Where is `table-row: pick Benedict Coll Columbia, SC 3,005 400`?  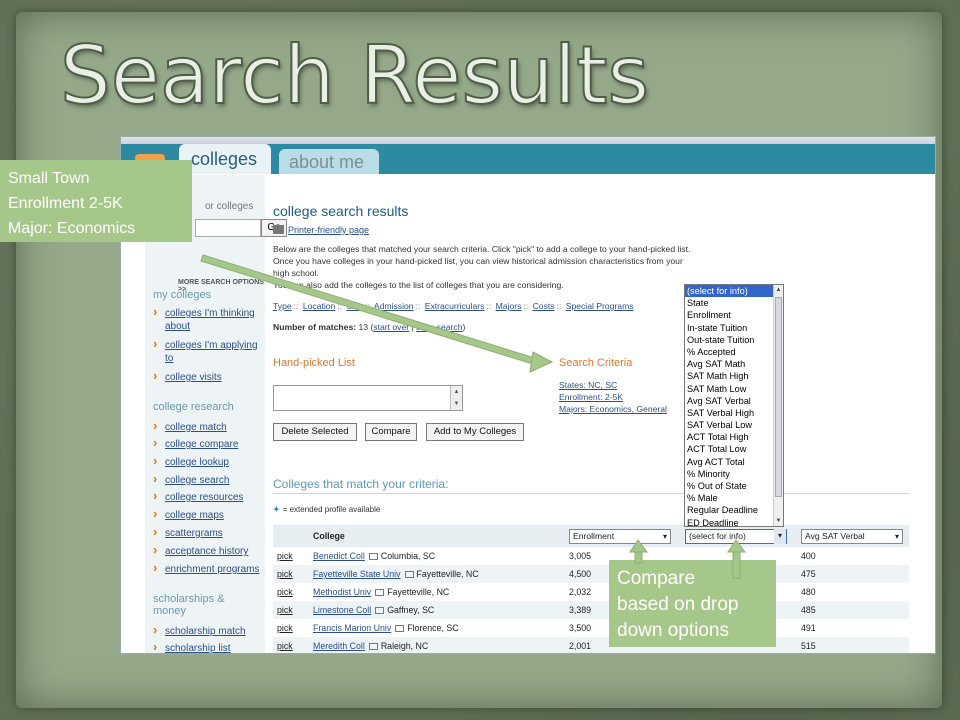 table-row: pick Benedict Coll Columbia, SC 3,005 400 is located at coordinates (591, 556).